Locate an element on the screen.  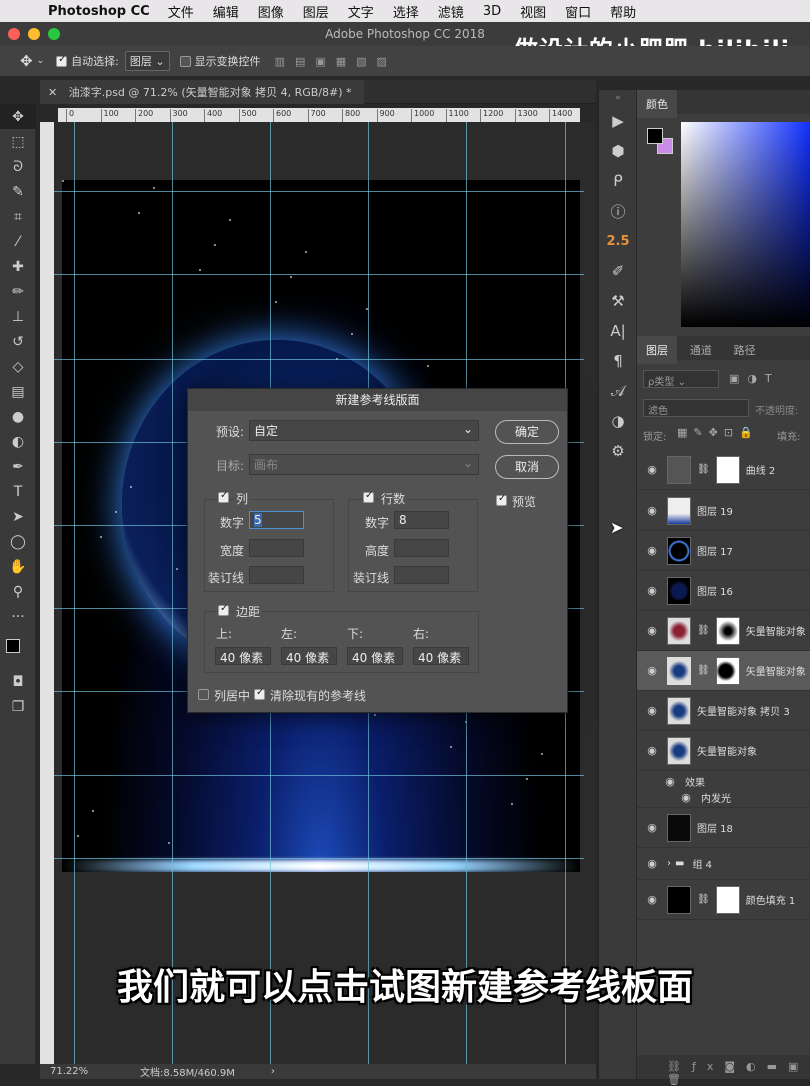
tool-preset-chevron-icon: ⌄ is located at coordinates (41, 61).